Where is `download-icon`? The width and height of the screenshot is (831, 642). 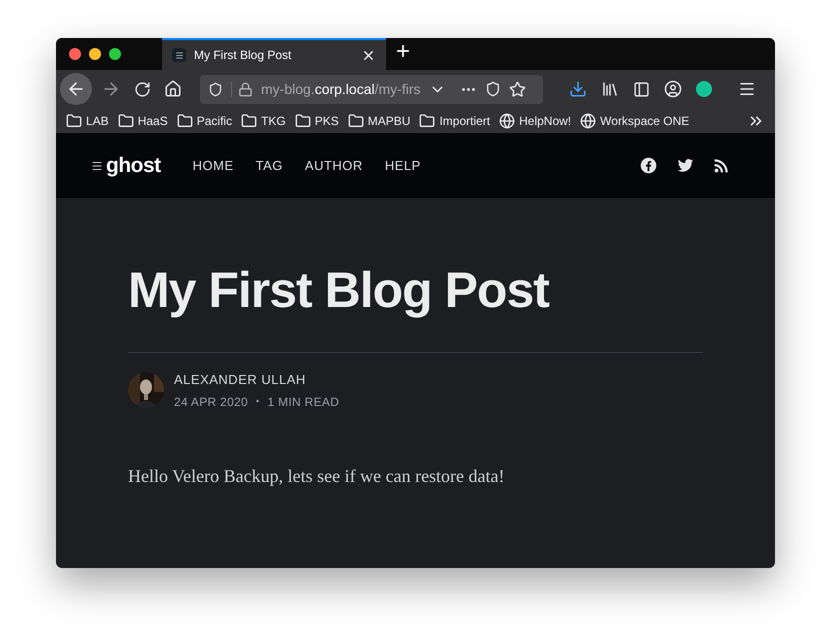
download-icon is located at coordinates (578, 89).